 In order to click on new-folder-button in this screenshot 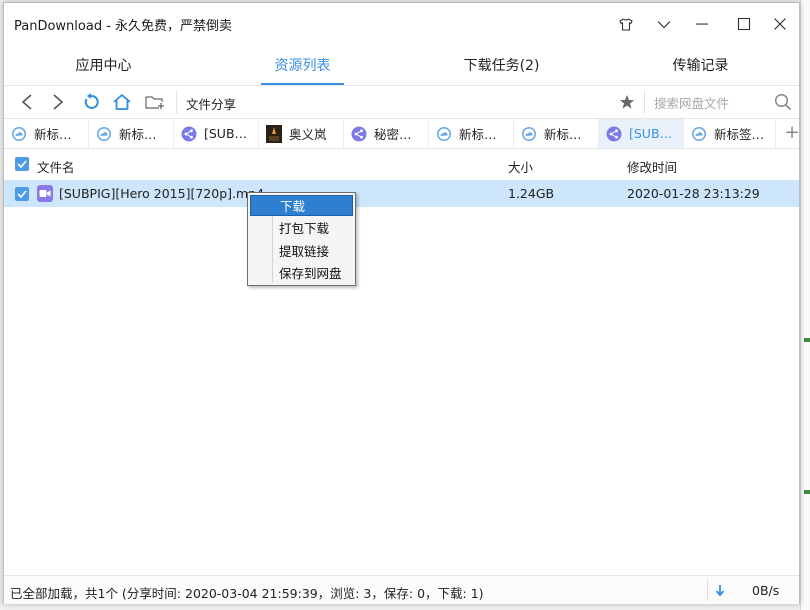, I will do `click(155, 102)`.